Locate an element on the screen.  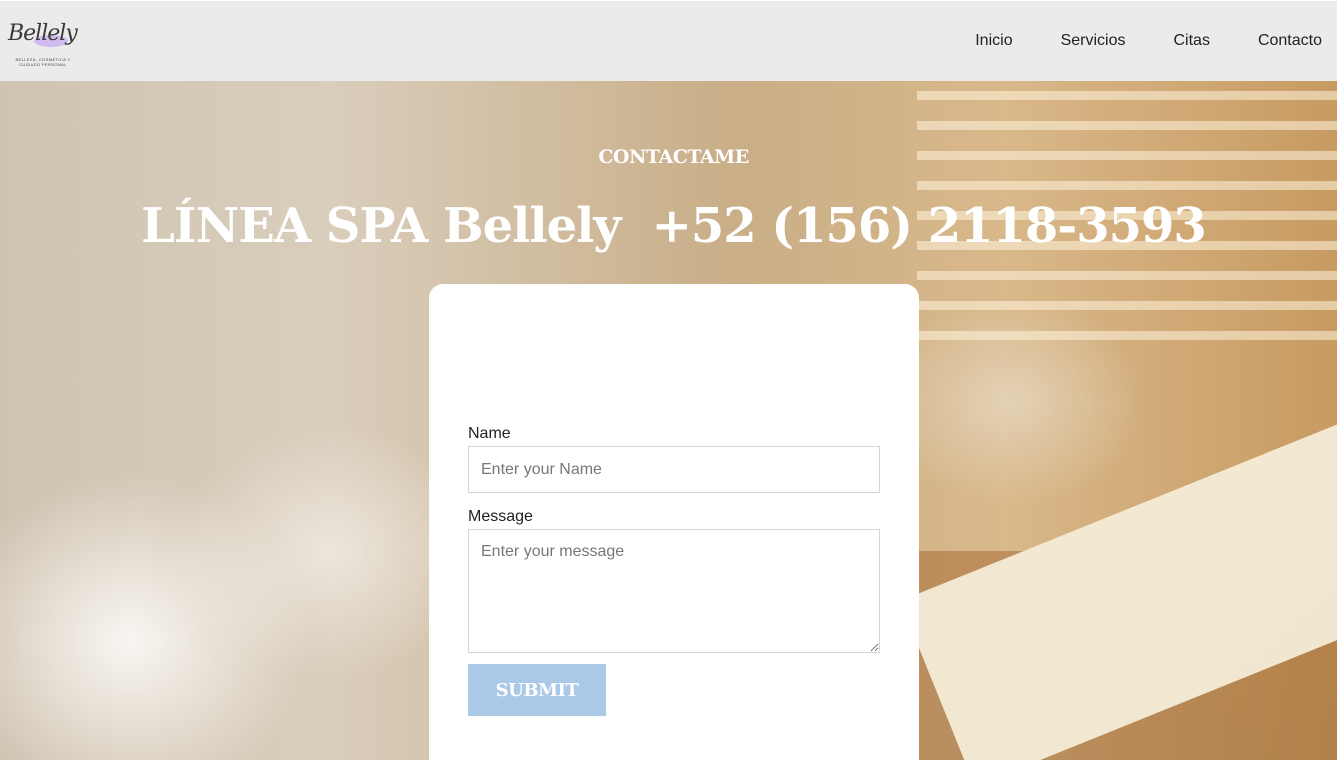
submit-button: SUBMIT is located at coordinates (537, 690).